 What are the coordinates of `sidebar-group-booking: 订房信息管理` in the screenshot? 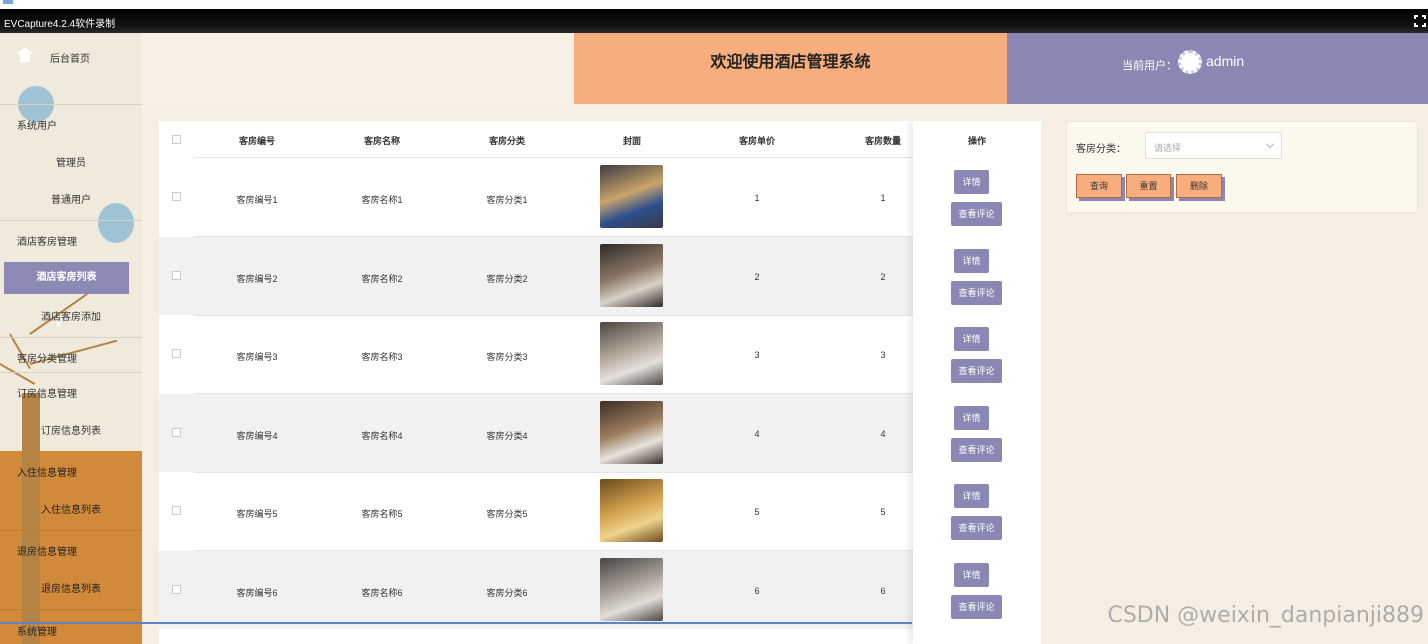 It's located at (71, 392).